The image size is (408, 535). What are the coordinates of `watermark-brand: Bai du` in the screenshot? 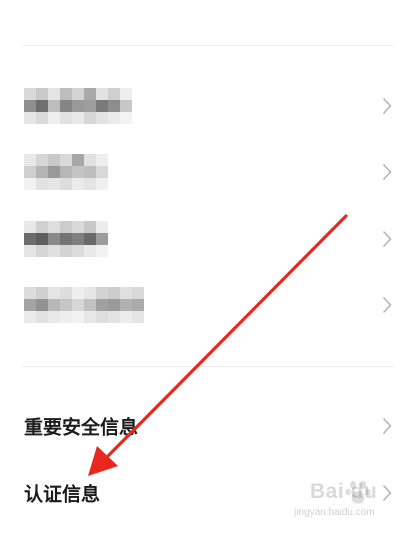 It's located at (344, 491).